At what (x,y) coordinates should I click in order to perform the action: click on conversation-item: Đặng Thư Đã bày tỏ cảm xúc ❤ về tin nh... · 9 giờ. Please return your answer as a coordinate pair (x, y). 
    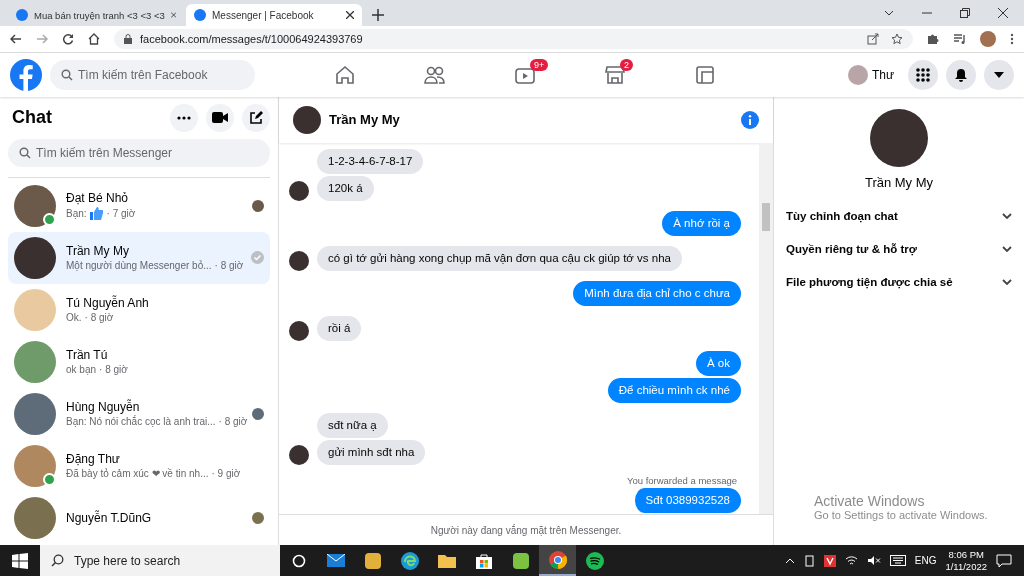
    Looking at the image, I should click on (139, 465).